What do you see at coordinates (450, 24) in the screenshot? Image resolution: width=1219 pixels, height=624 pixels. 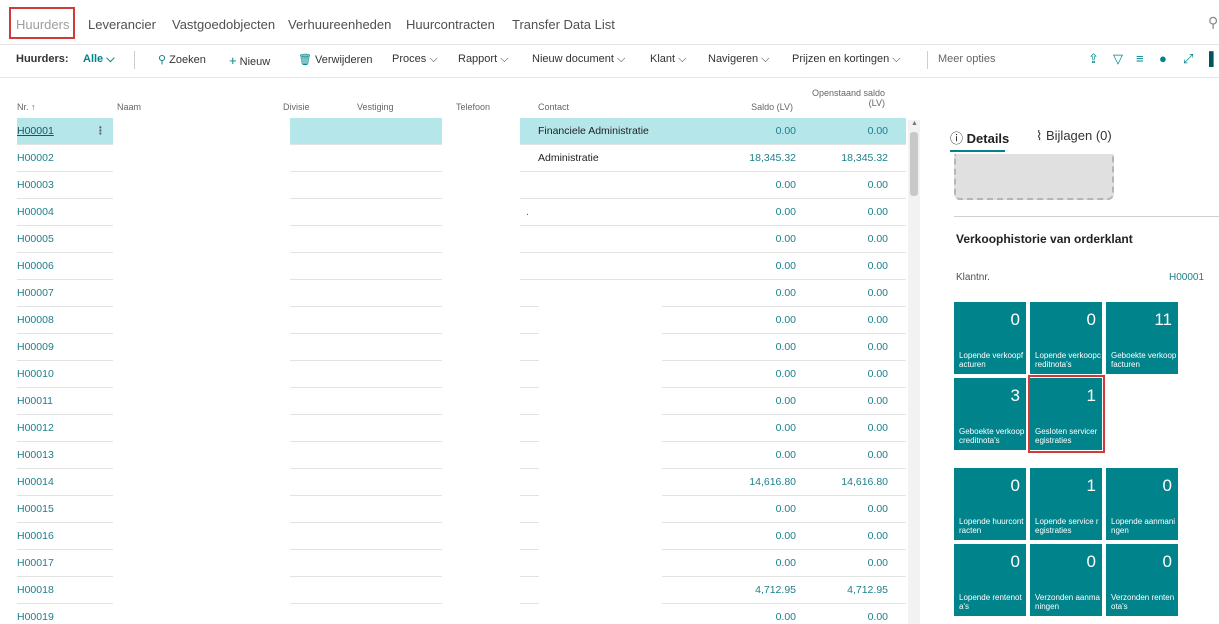 I see `tab-huurcontracten: Huurcontracten` at bounding box center [450, 24].